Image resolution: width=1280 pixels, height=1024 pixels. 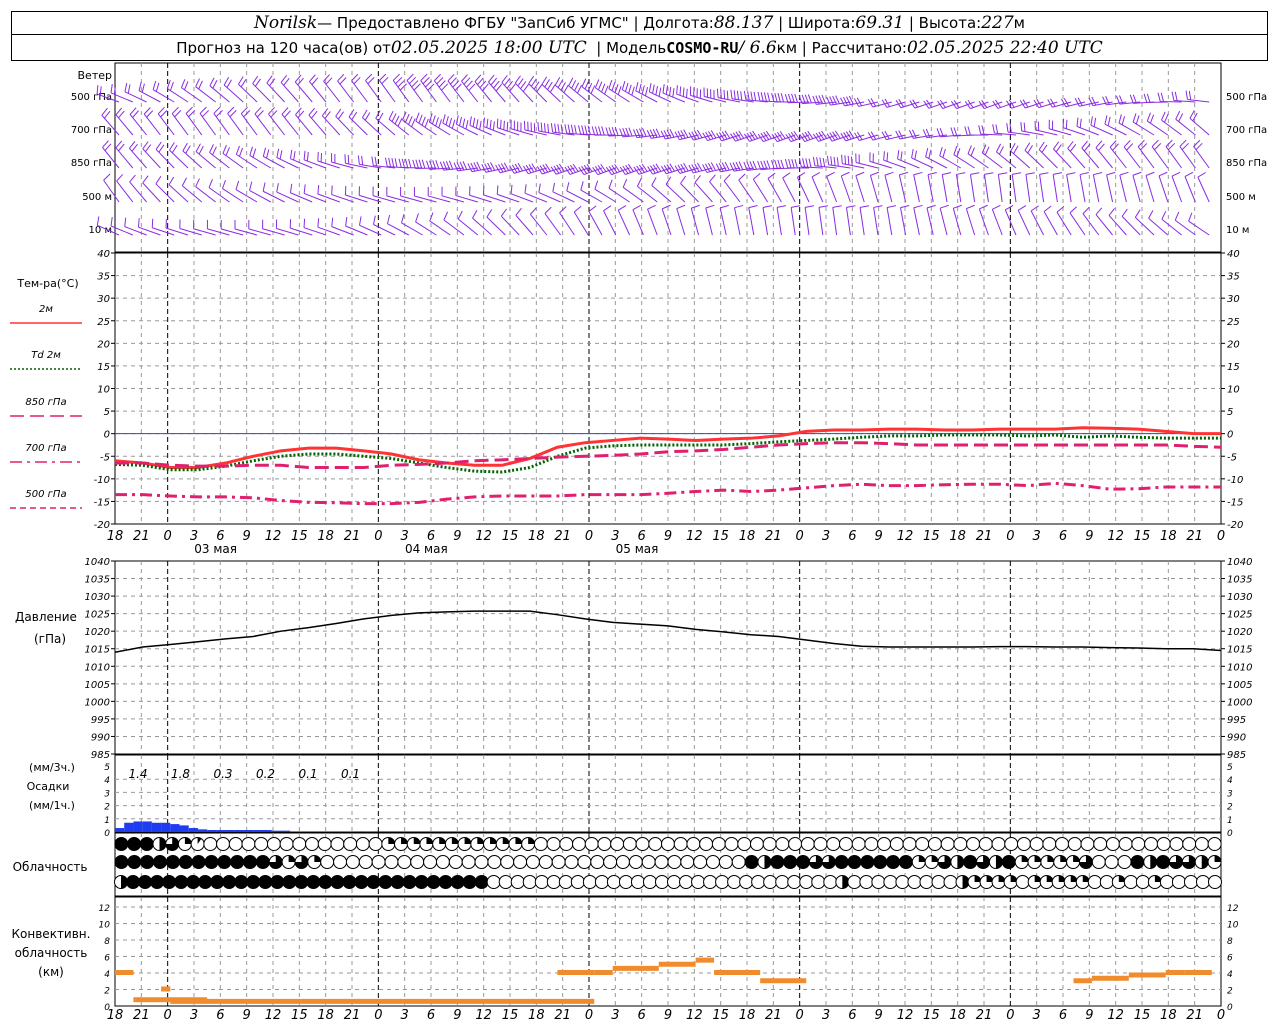 I want to click on bottom-x-tick-label: 15, so click(x=299, y=1015).